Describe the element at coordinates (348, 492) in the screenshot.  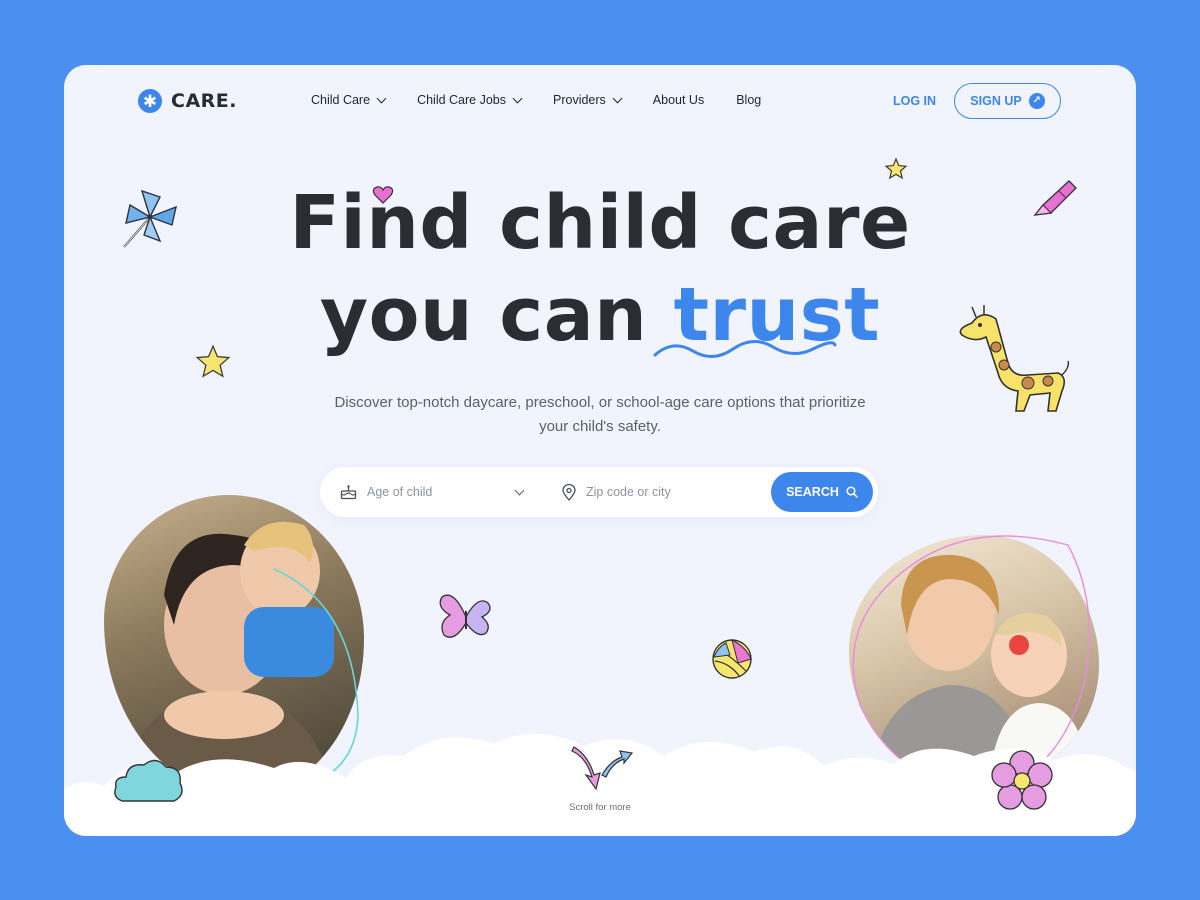
I see `cake-icon` at that location.